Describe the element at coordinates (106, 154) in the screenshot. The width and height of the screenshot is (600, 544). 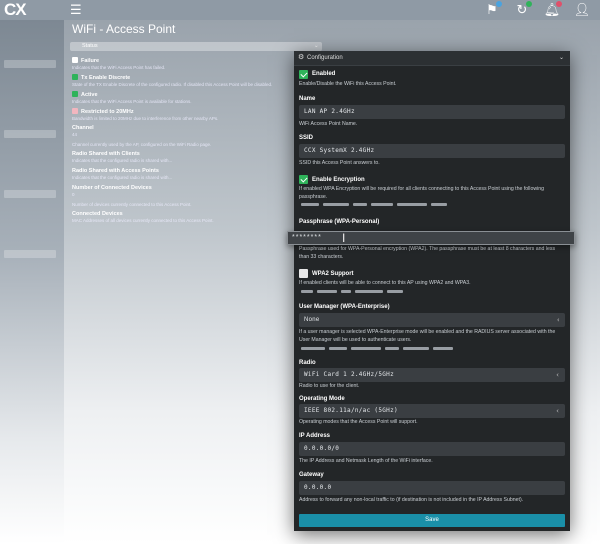
I see `status-item-title-text: Radio Shared with Clients` at that location.